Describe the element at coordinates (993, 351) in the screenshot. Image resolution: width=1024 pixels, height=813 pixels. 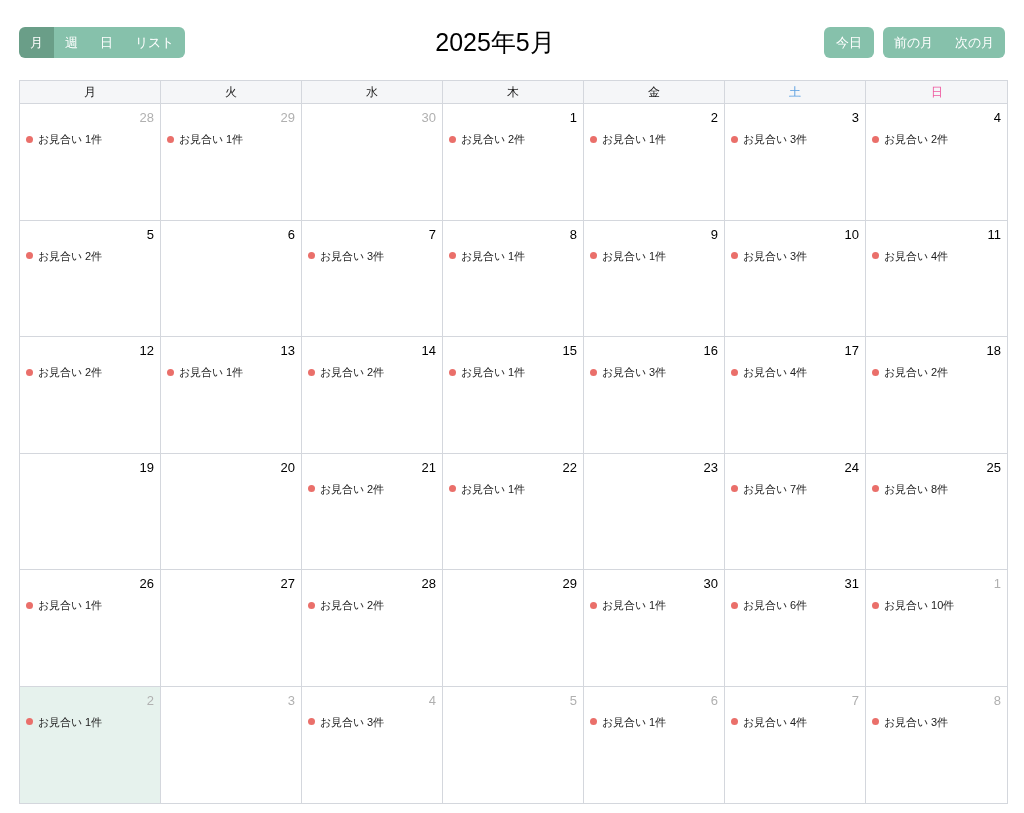
I see `day-number: 18` at that location.